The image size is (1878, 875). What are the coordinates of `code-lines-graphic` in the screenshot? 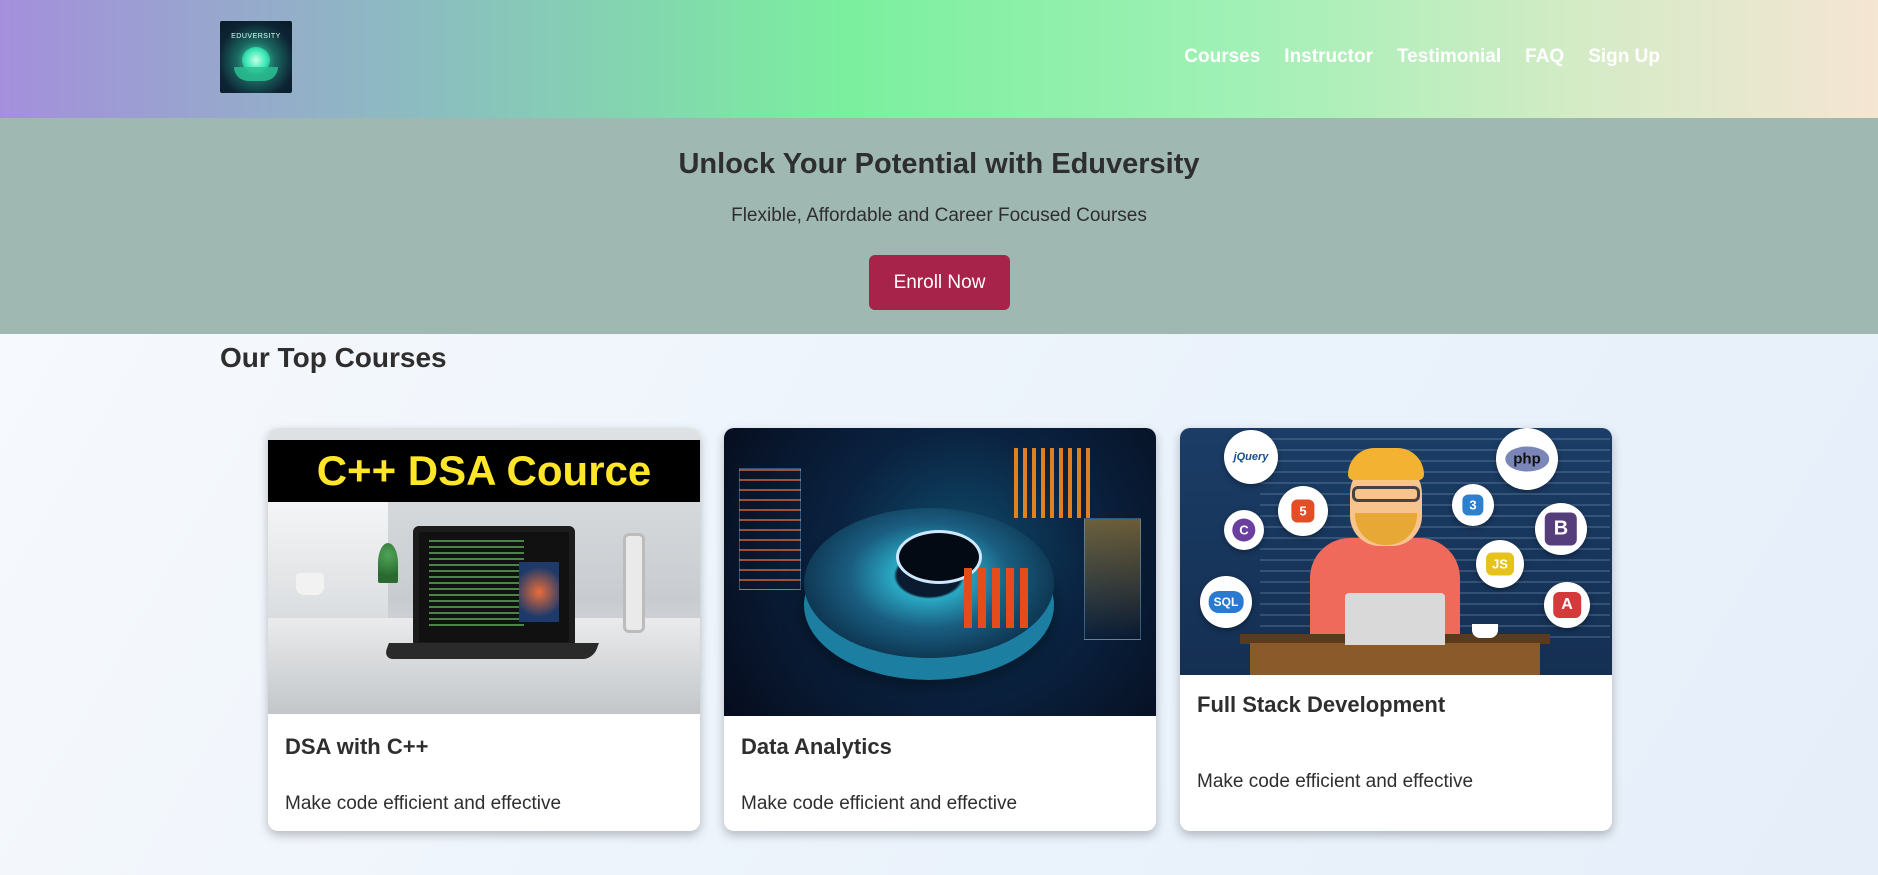 It's located at (476, 585).